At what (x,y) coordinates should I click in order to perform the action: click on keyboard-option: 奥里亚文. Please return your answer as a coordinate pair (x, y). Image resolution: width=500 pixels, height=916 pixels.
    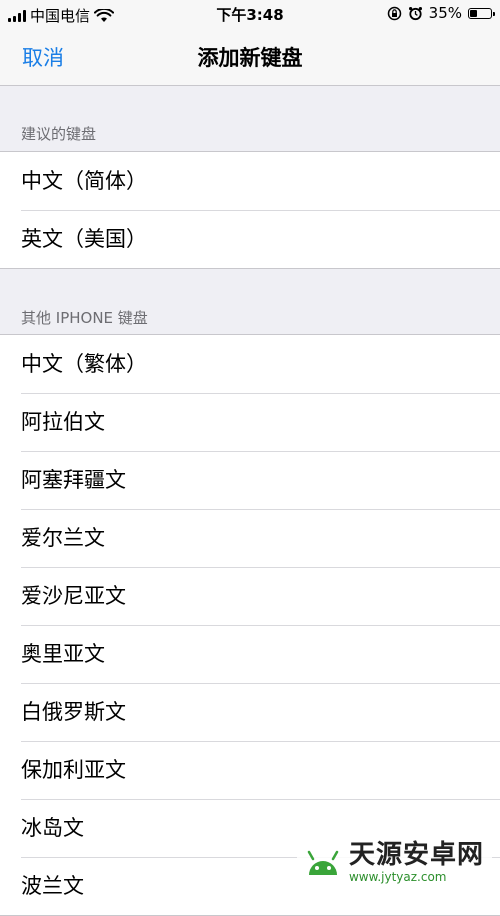
    Looking at the image, I should click on (250, 654).